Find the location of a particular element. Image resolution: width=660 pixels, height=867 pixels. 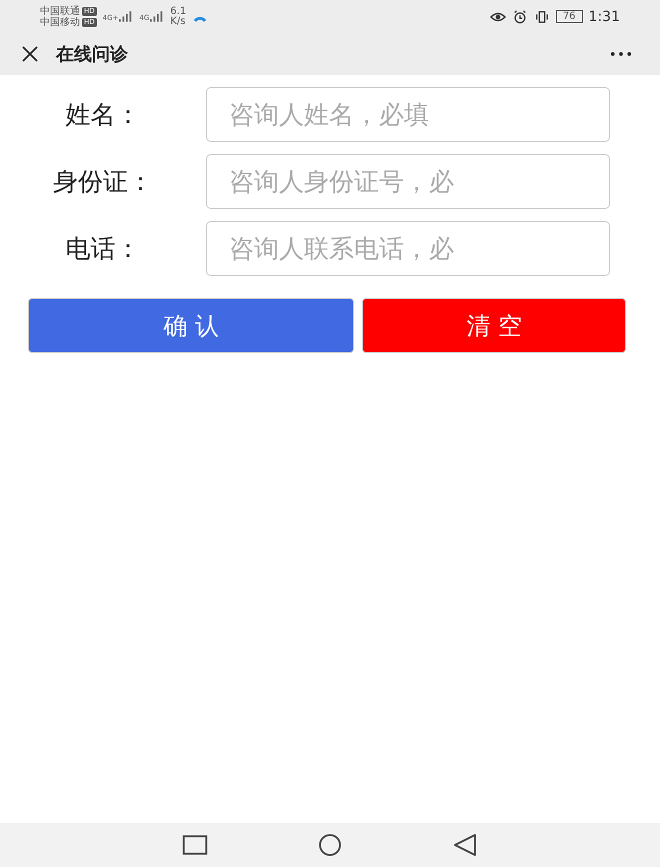

close-icon is located at coordinates (30, 54).